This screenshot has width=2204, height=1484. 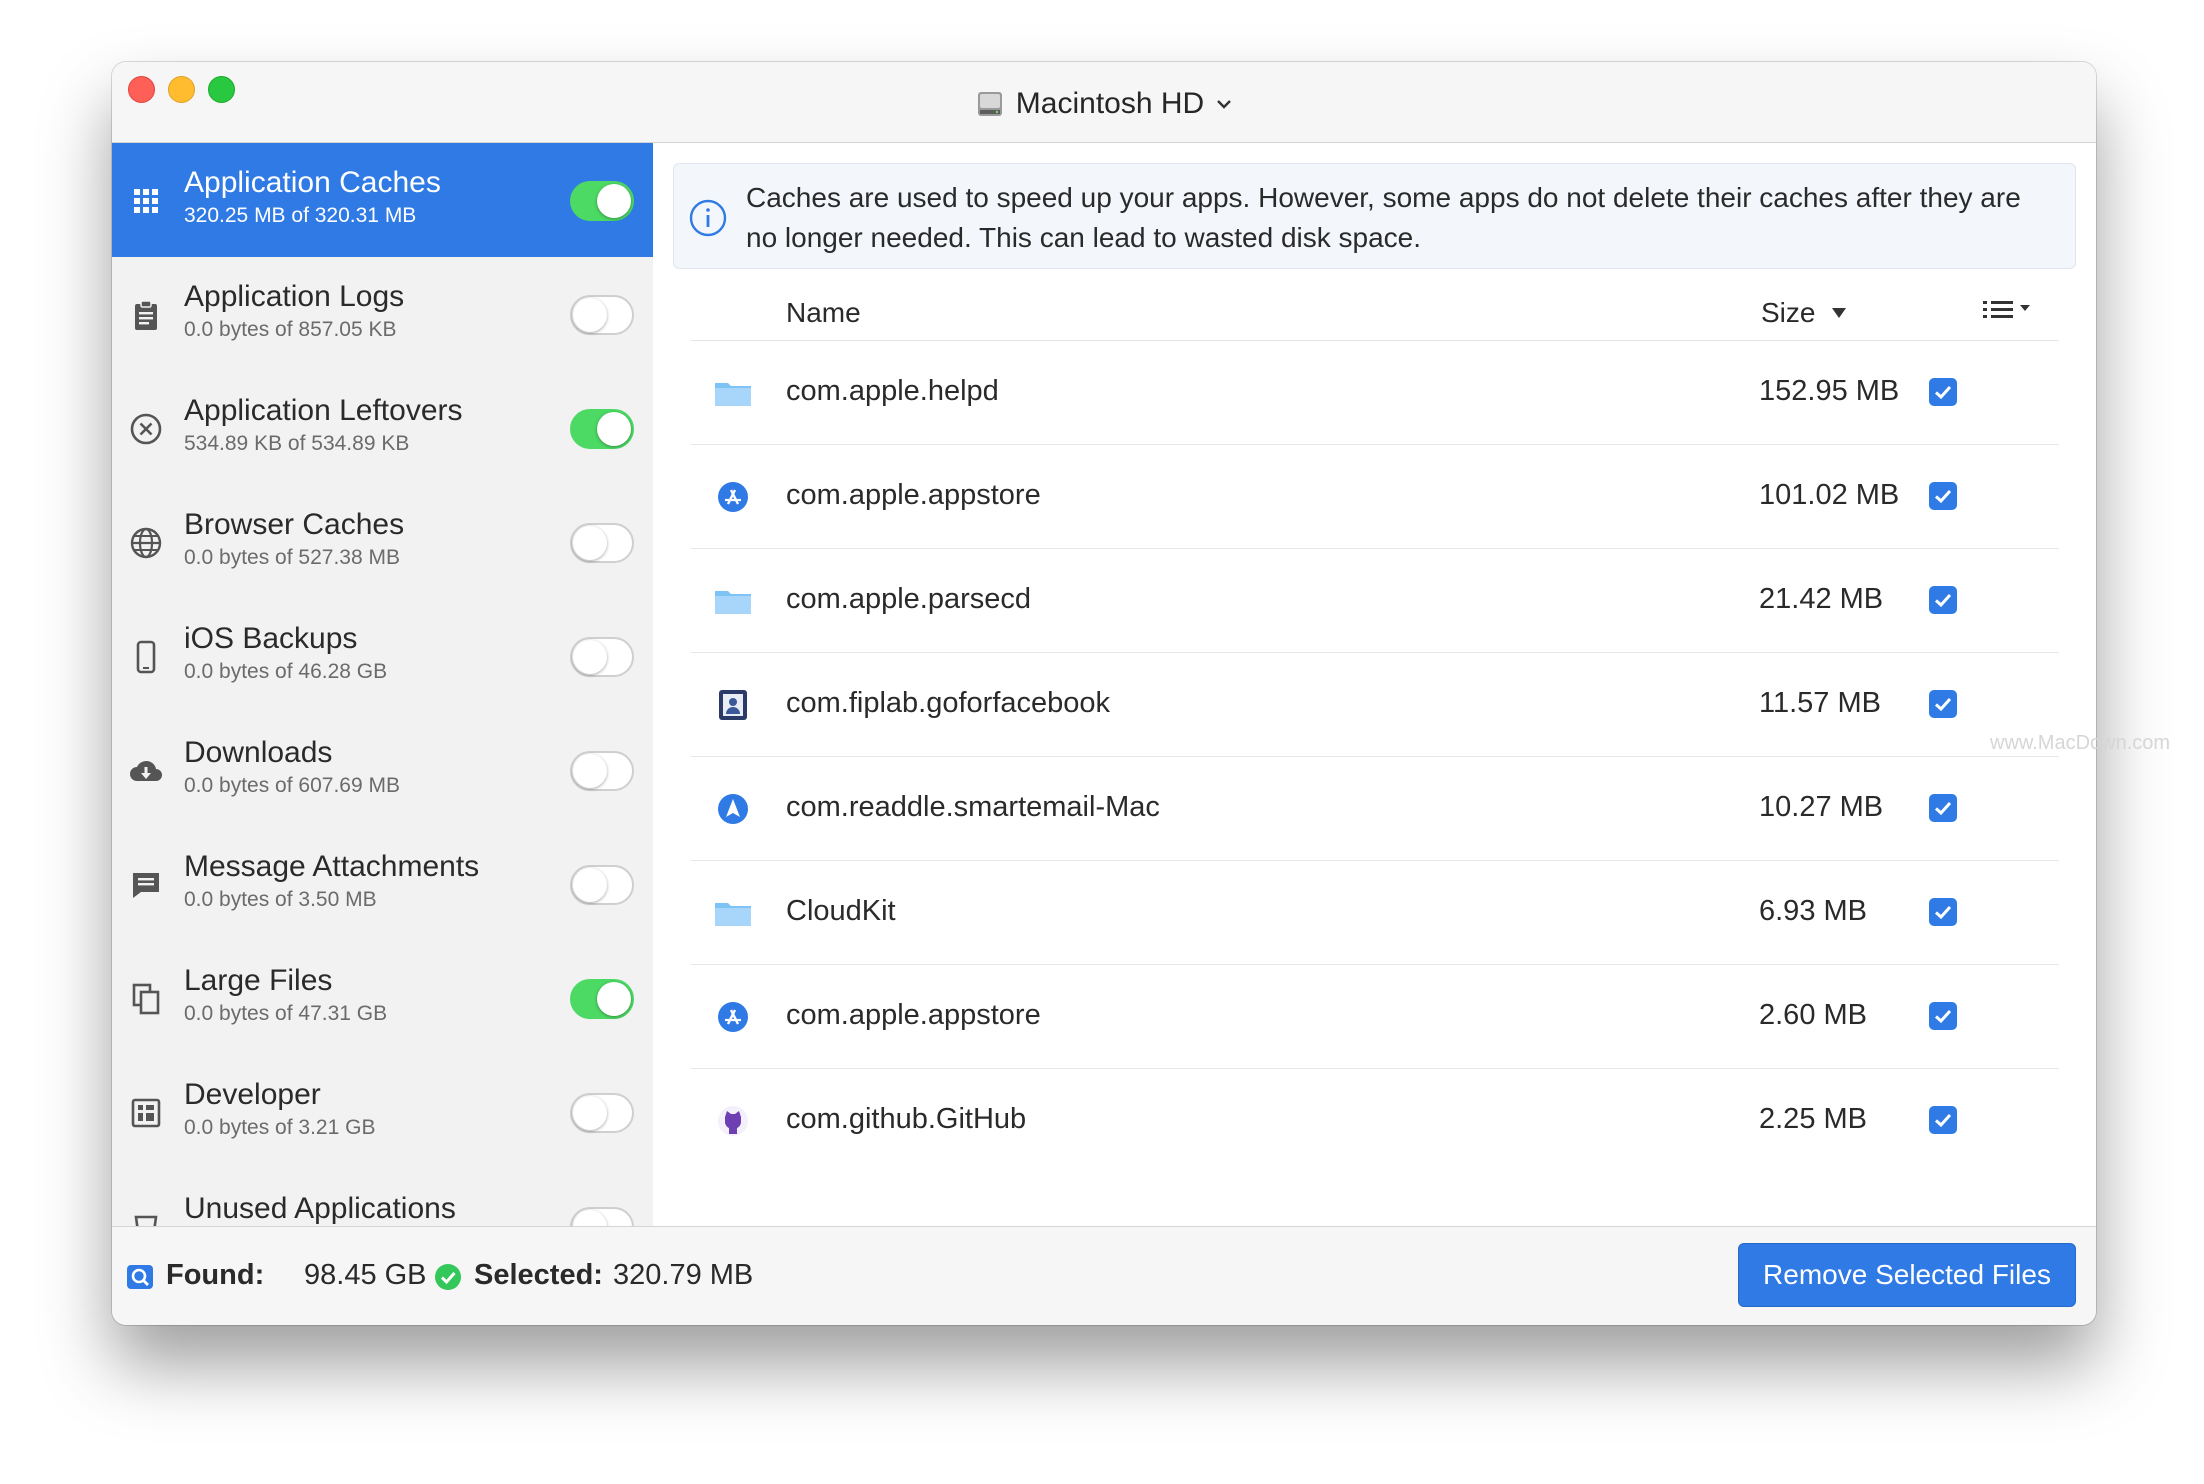 What do you see at coordinates (292, 785) in the screenshot?
I see `sidebar-item-size: 0.0 bytes of 607.69 MB` at bounding box center [292, 785].